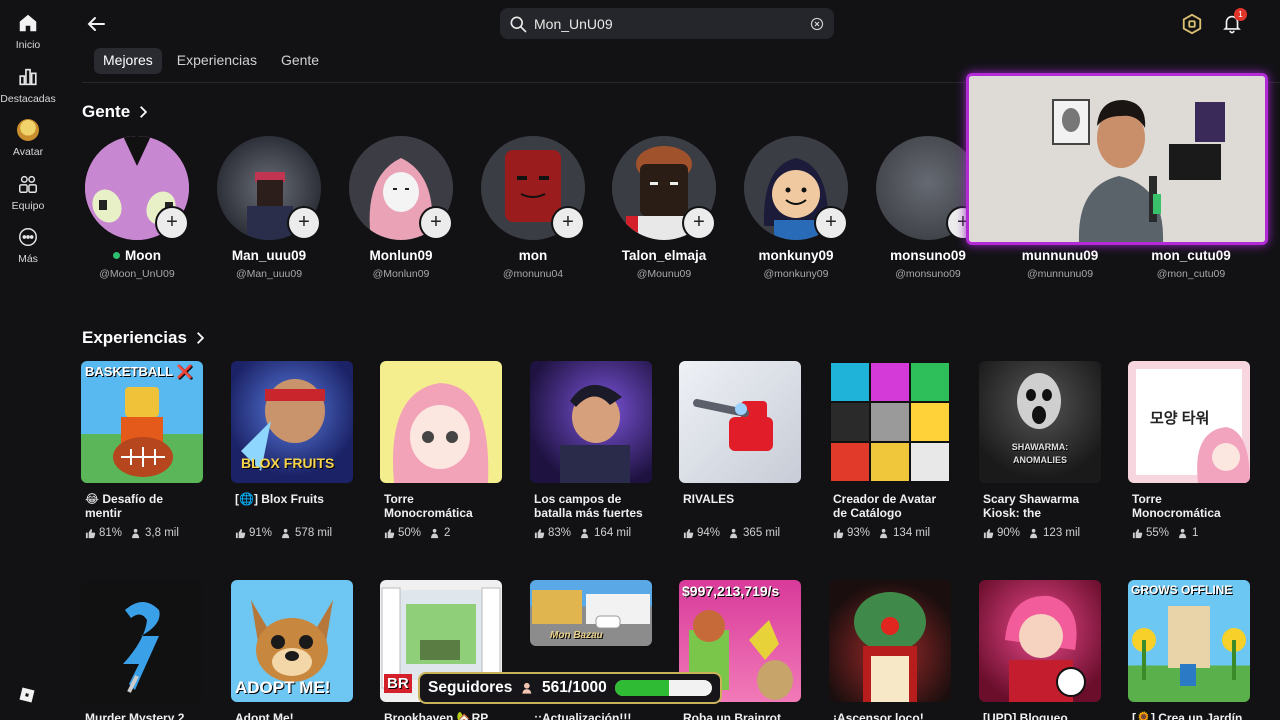 The width and height of the screenshot is (1280, 720). I want to click on person-card: + Monlun09 @Monlun09, so click(401, 208).